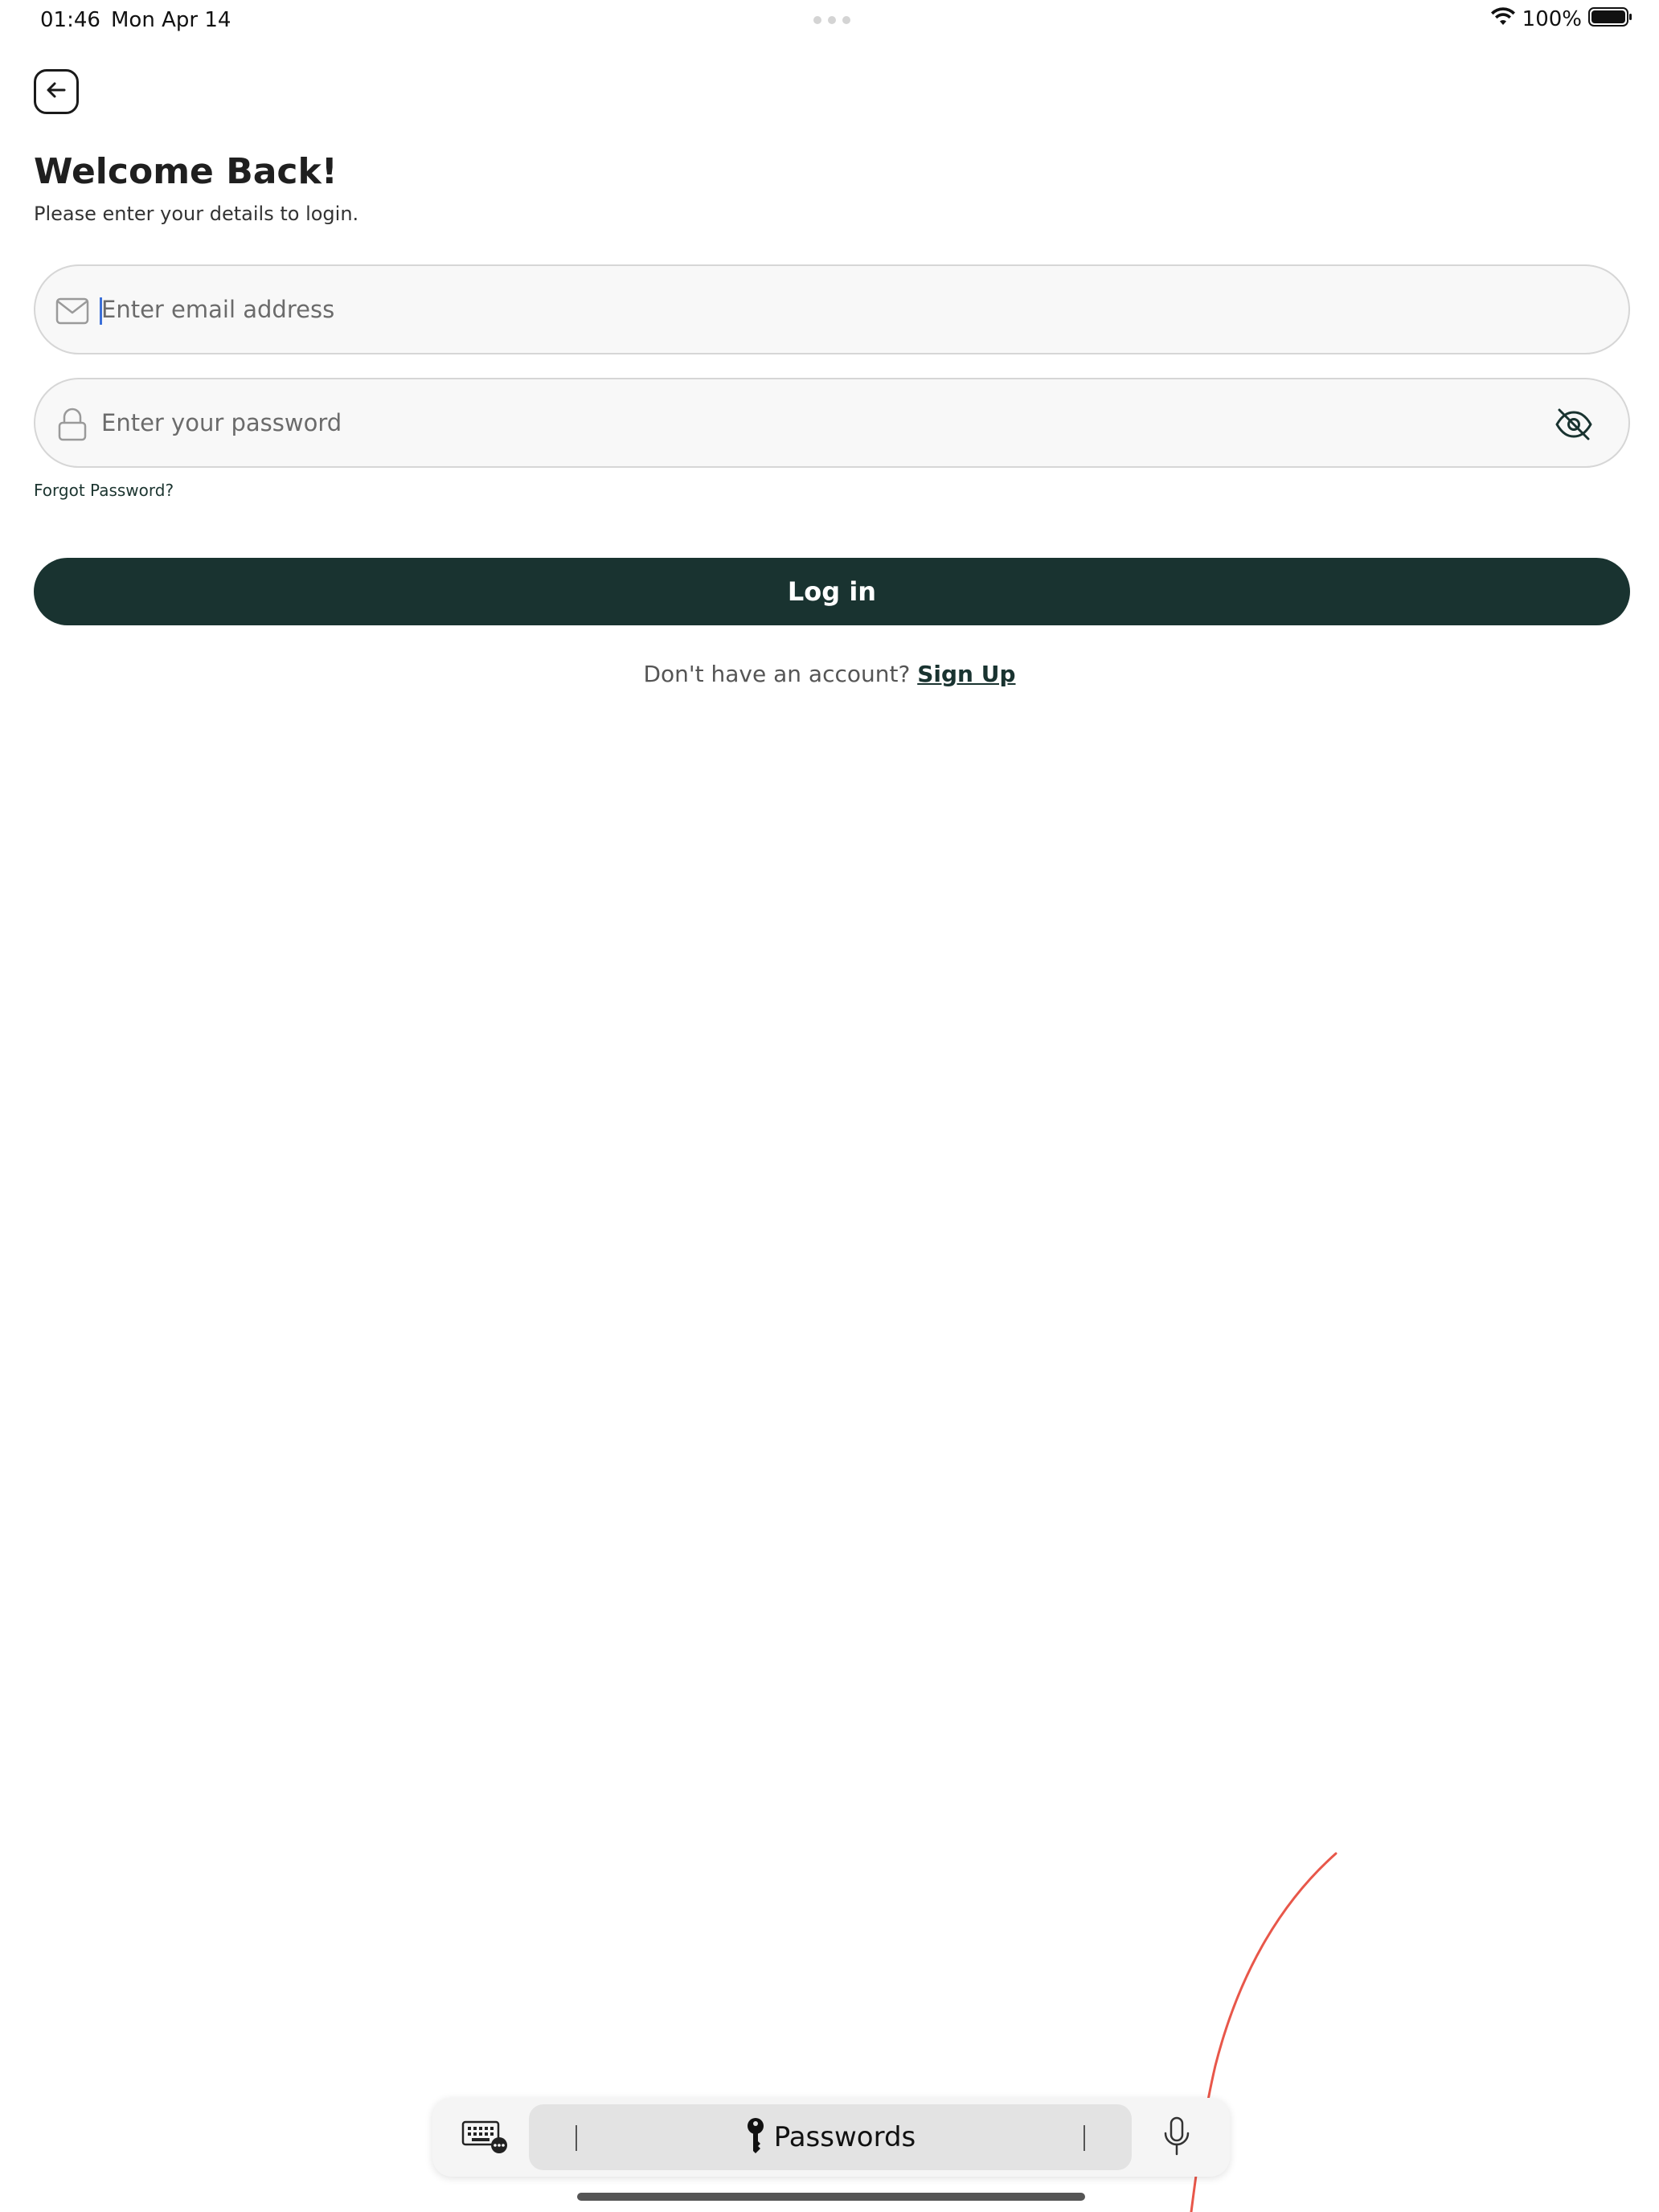  I want to click on back-button, so click(57, 91).